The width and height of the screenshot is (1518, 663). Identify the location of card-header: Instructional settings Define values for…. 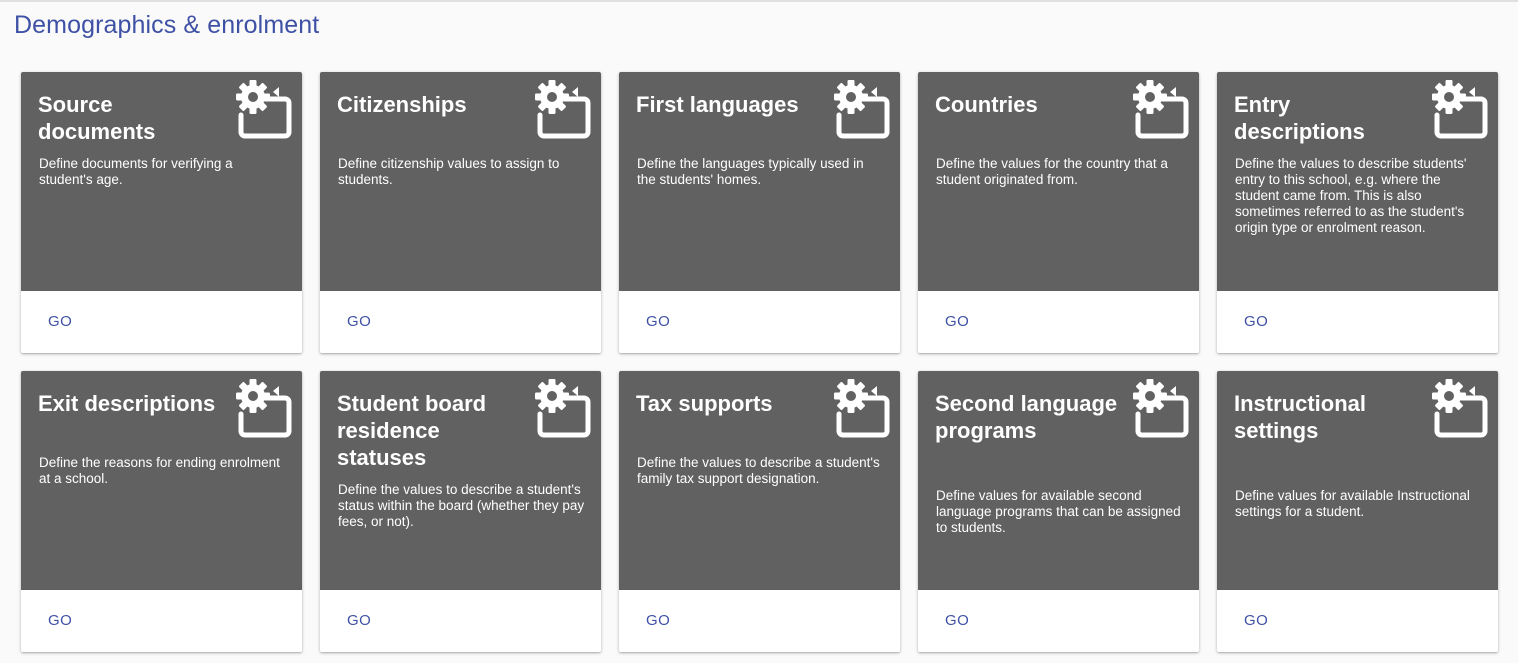
(1357, 480).